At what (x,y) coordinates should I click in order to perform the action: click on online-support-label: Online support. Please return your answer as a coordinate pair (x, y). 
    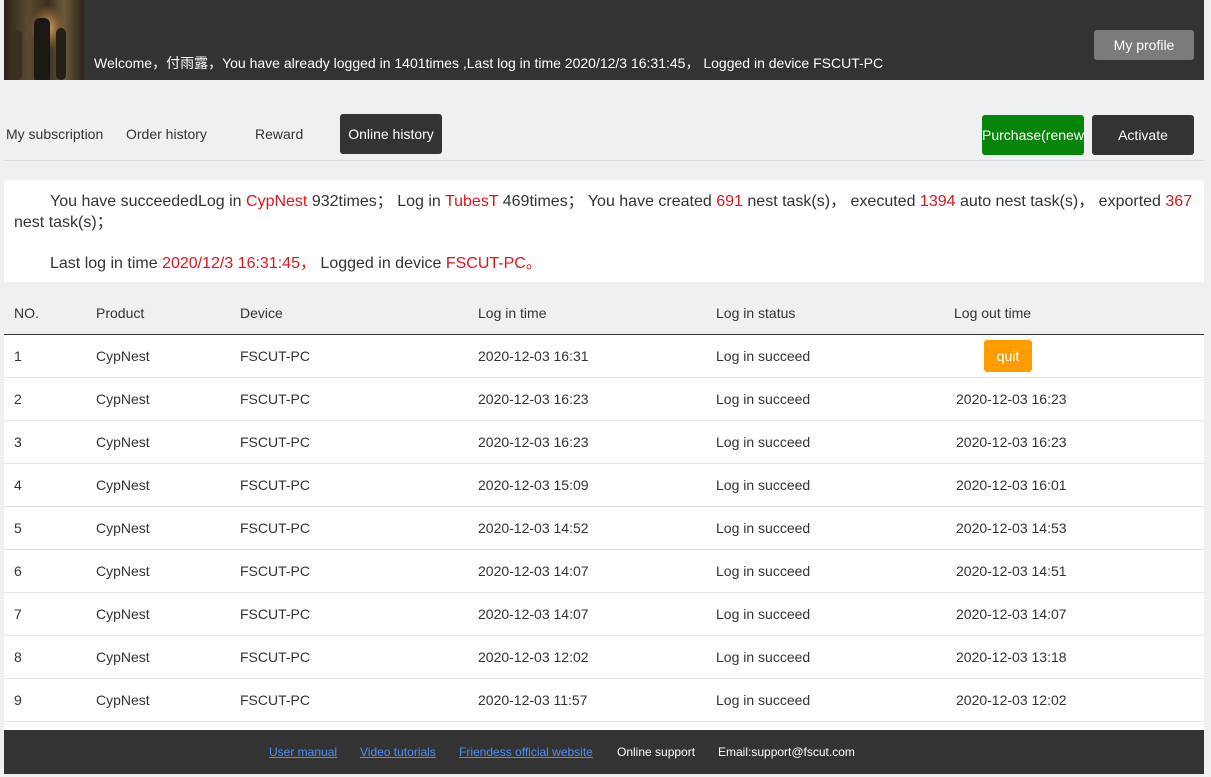
    Looking at the image, I should click on (656, 752).